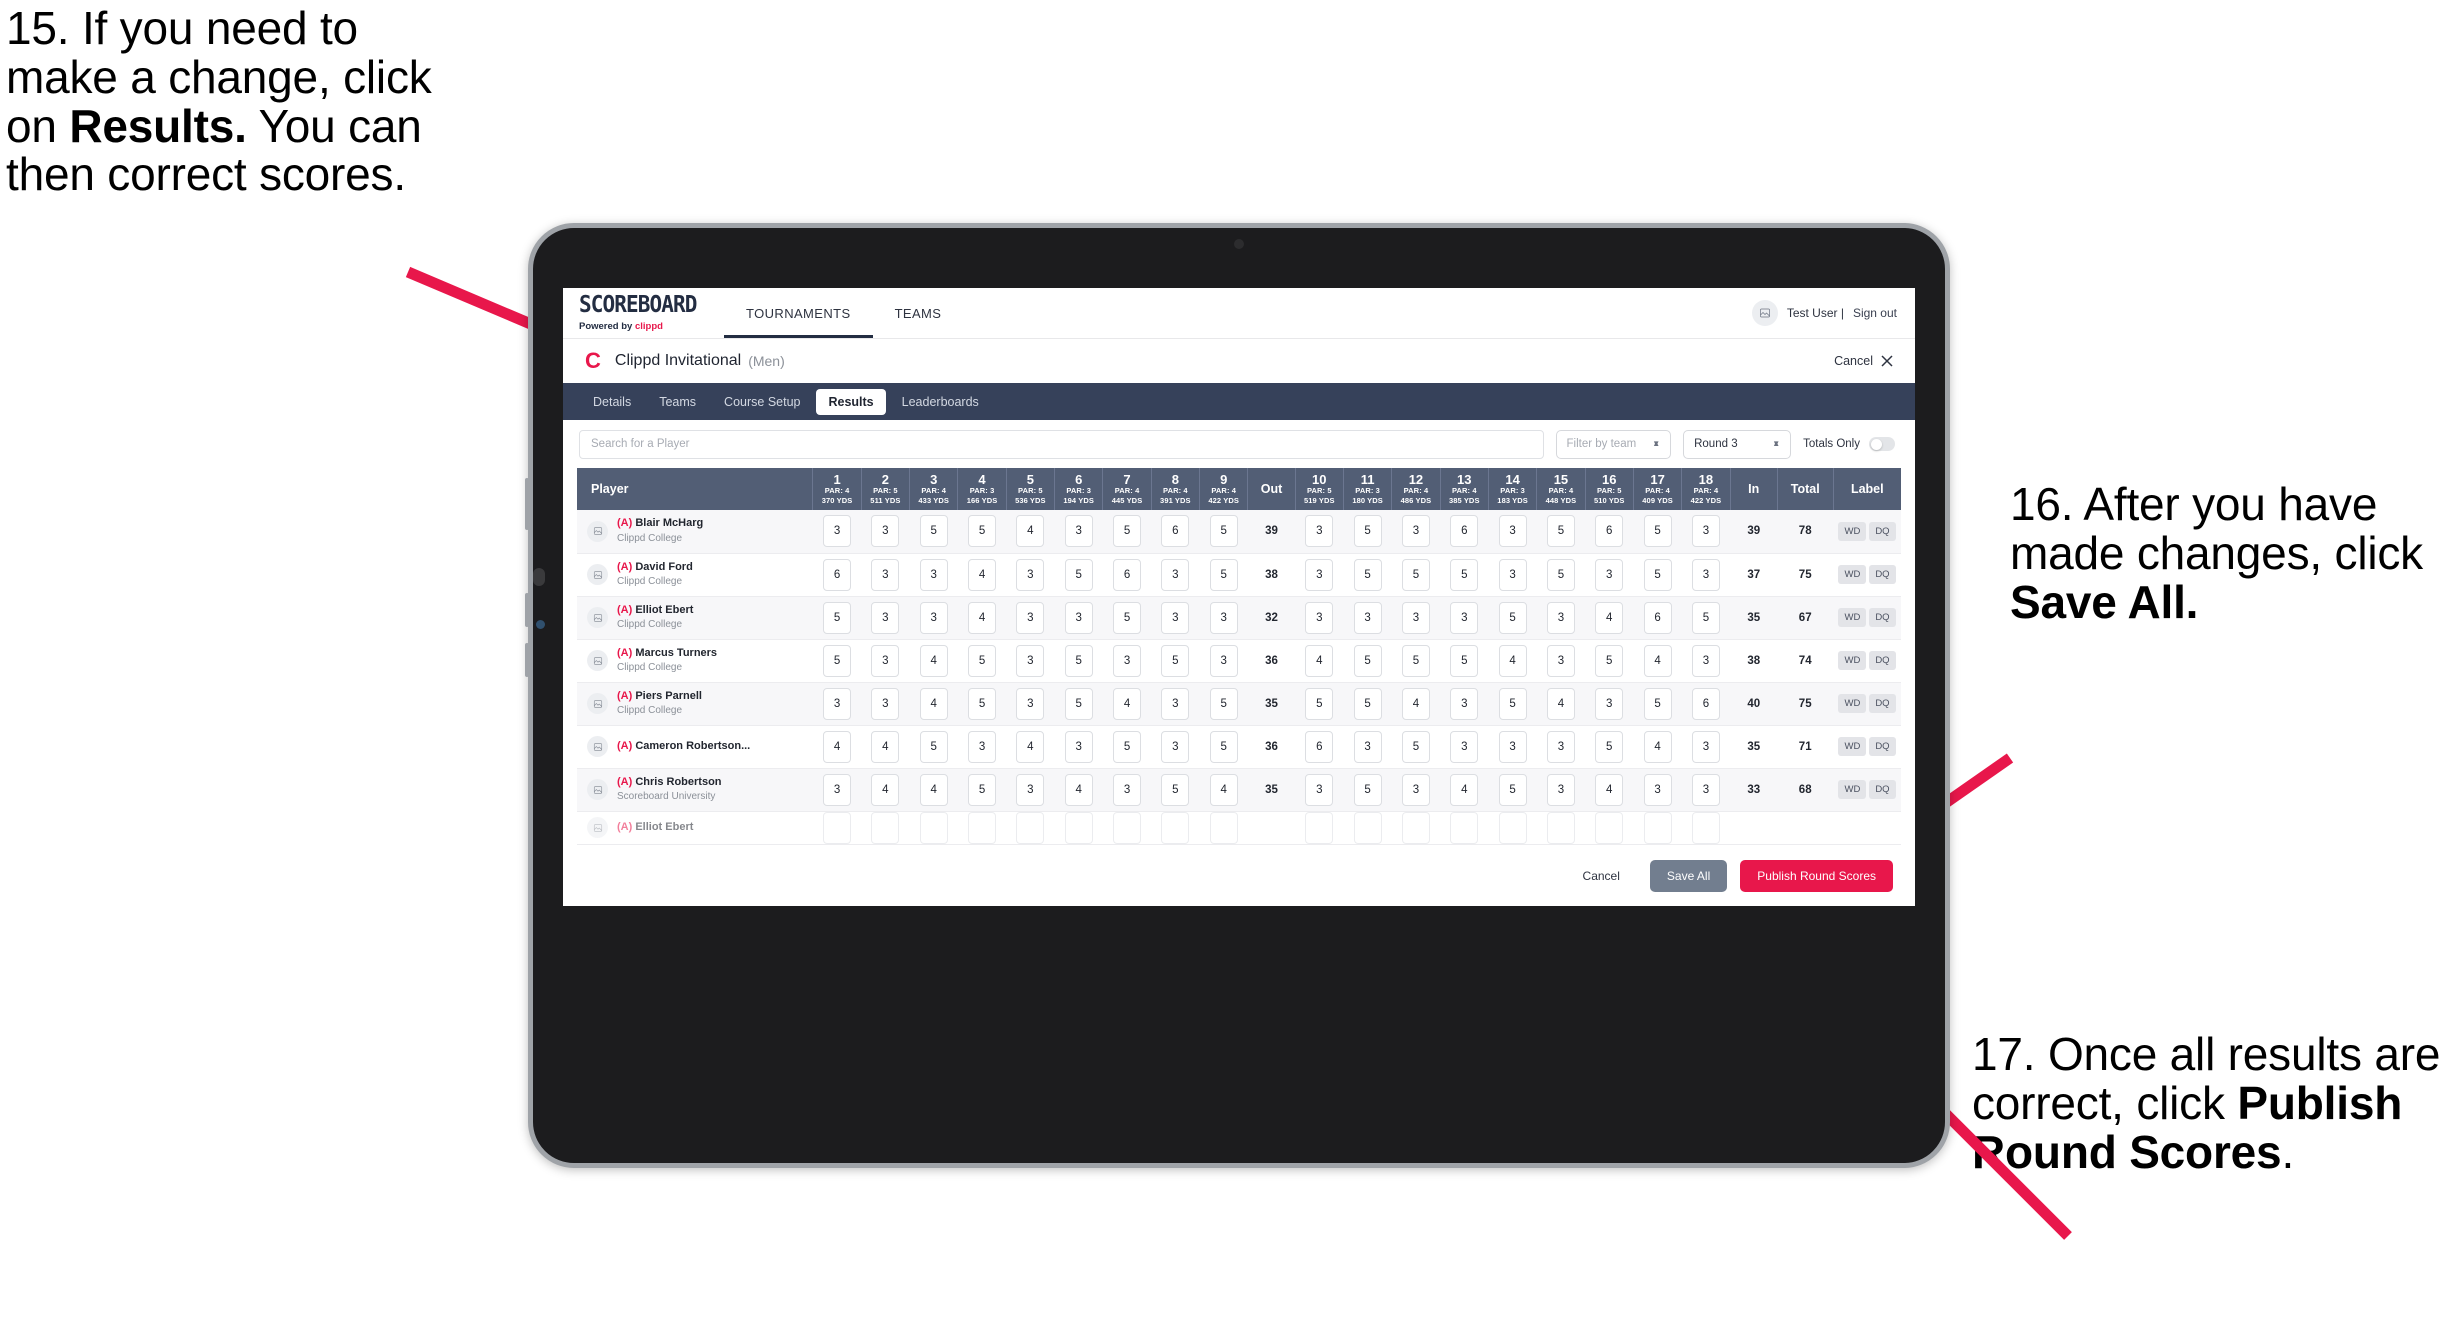  I want to click on score-input-hole-15: 4, so click(1561, 703).